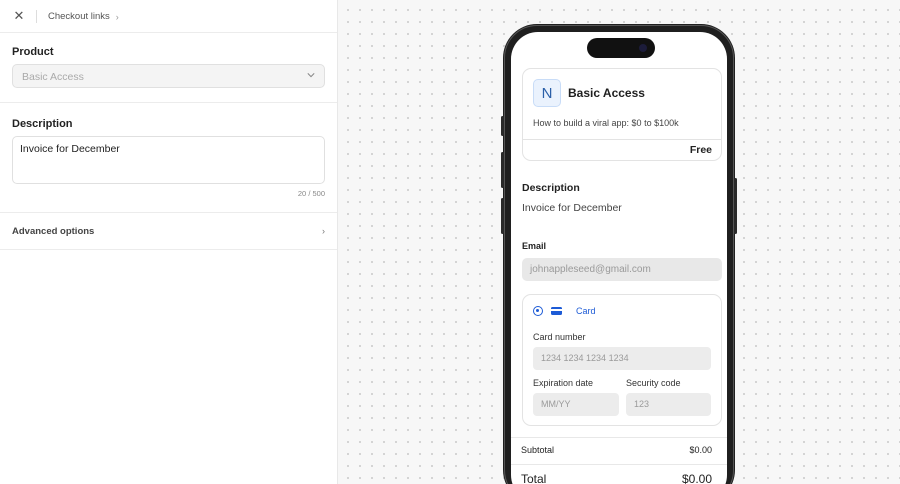 The image size is (900, 484). Describe the element at coordinates (576, 404) in the screenshot. I see `expiration-input: MM/YY` at that location.